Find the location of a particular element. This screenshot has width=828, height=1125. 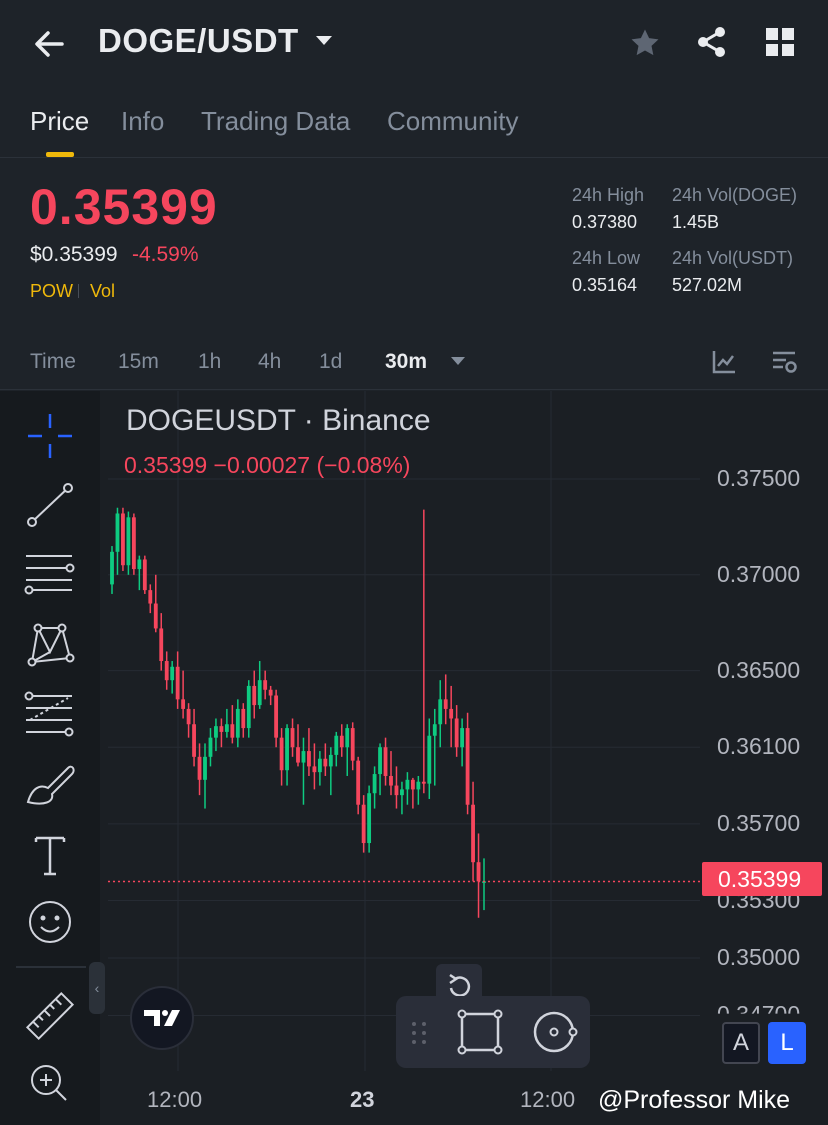

watermark: @Professor Mike is located at coordinates (694, 1100).